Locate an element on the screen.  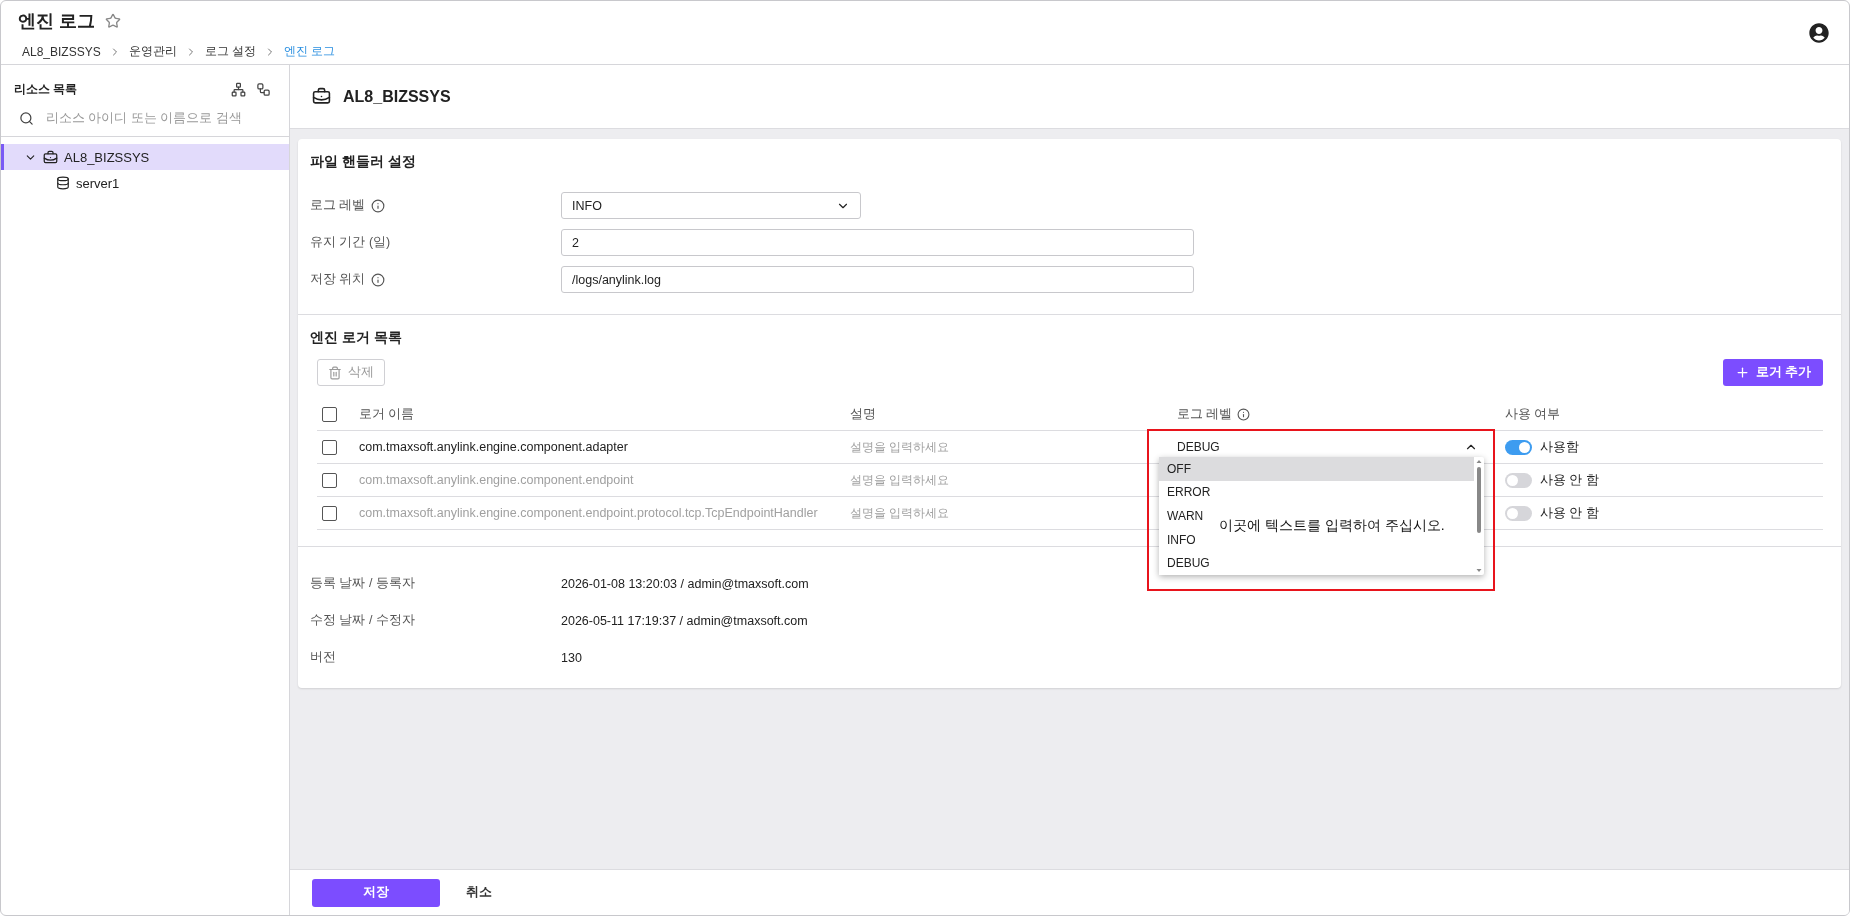
field-label: 로그 레벨 is located at coordinates (338, 205).